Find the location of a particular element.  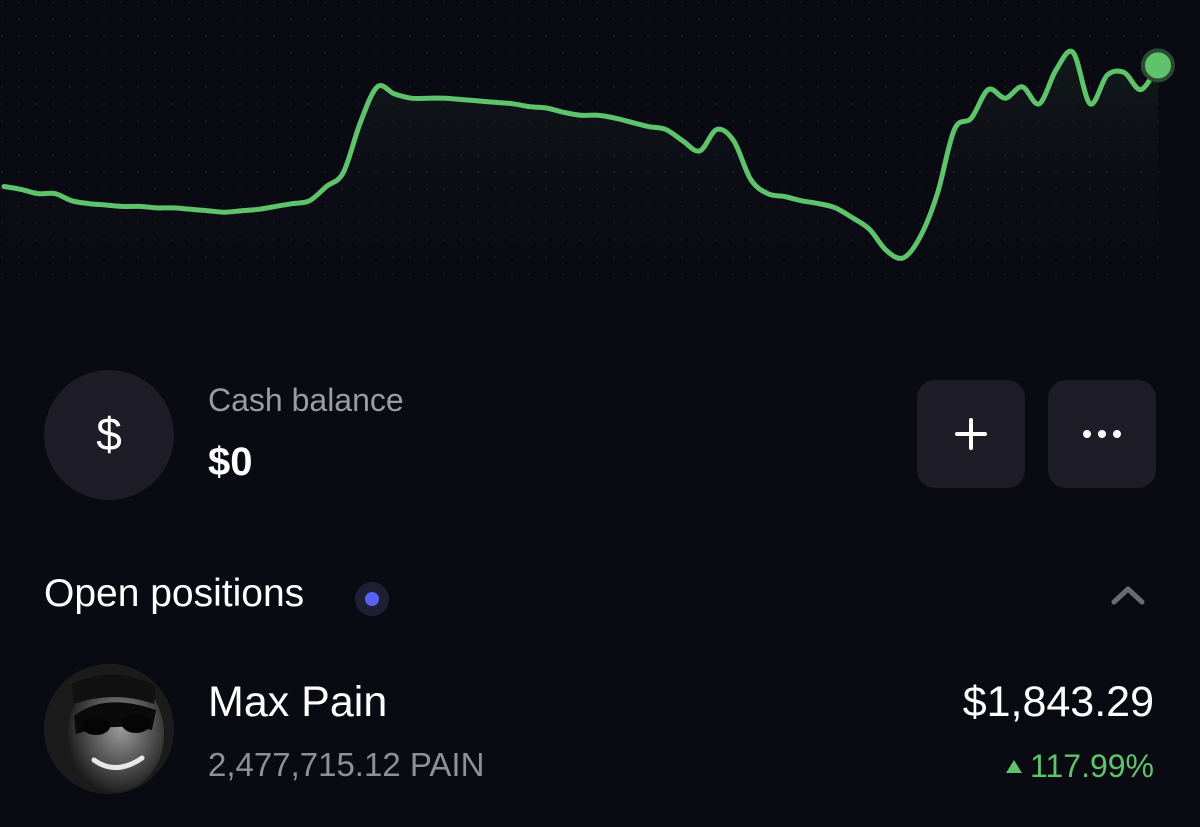

cash-balance-value: $0 is located at coordinates (230, 462).